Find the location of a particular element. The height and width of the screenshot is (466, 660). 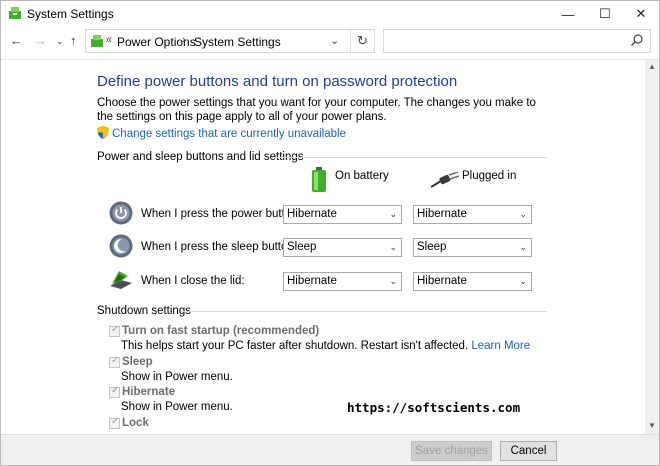

save-changes-button: Save changes is located at coordinates (451, 451).